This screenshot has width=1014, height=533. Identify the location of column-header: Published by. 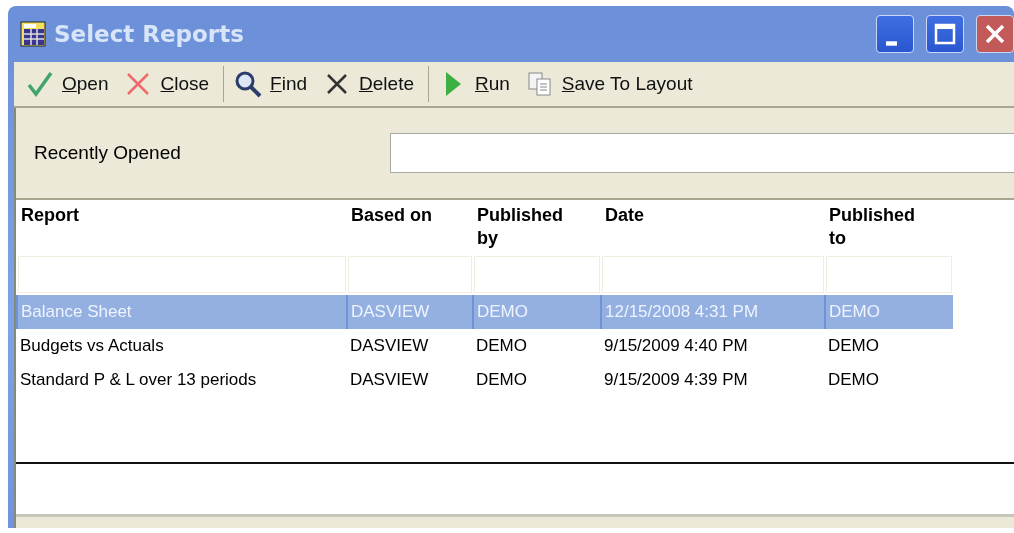
(537, 227).